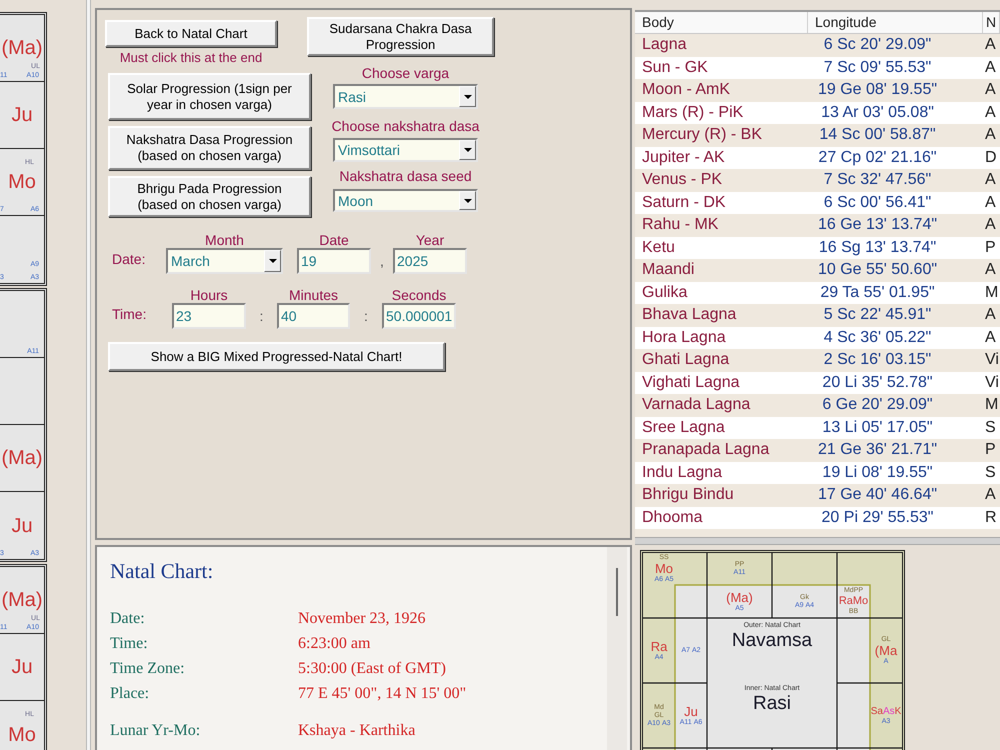 This screenshot has width=1000, height=750. Describe the element at coordinates (405, 176) in the screenshot. I see `dropdown-label: Nakshatra dasa seed` at that location.